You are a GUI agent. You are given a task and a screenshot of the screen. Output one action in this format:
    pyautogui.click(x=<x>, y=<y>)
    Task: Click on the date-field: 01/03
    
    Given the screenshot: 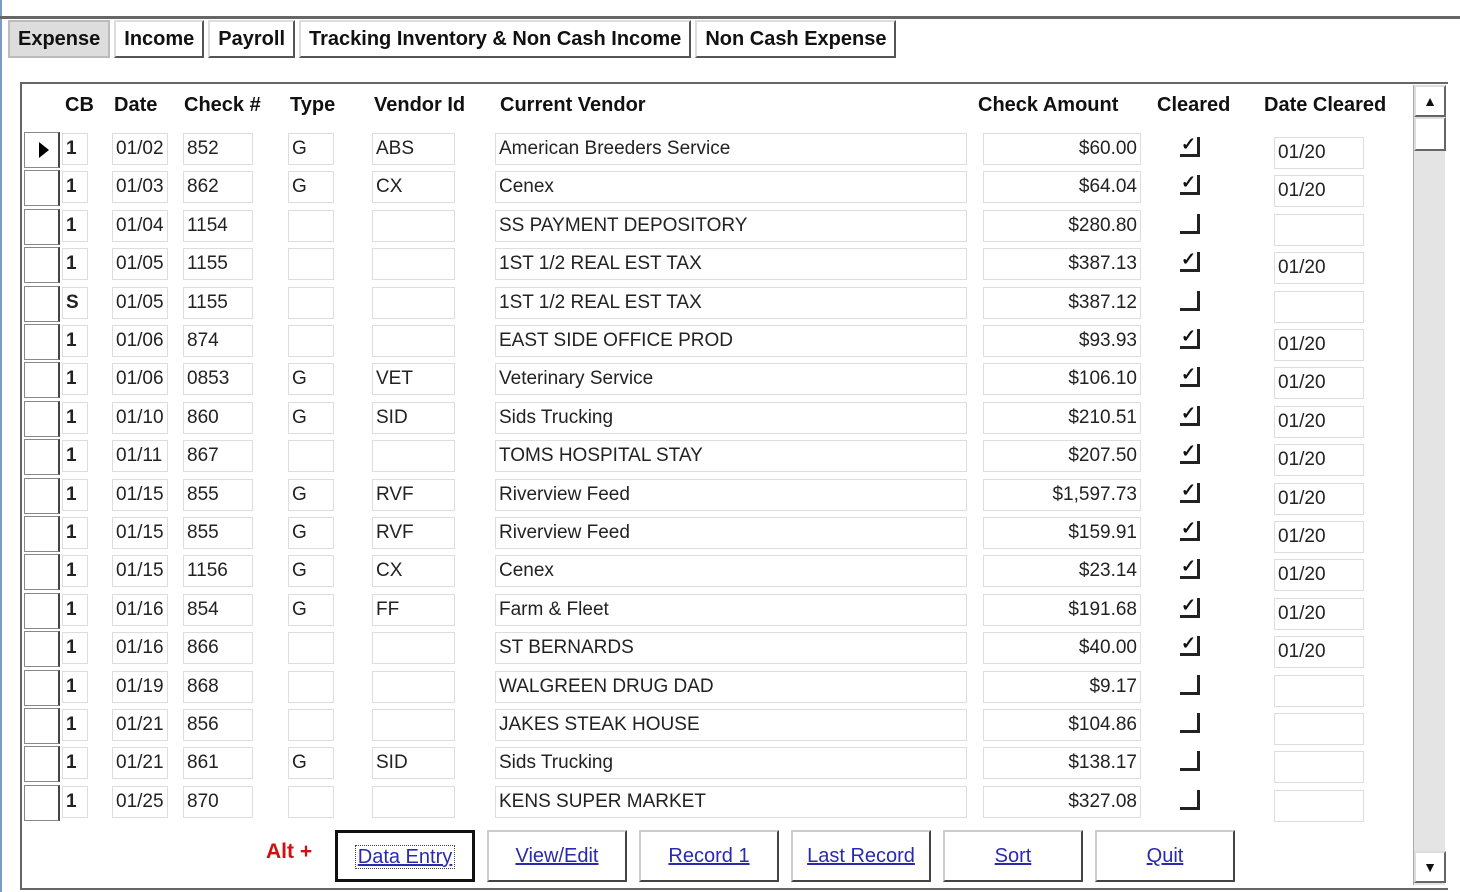 What is the action you would take?
    pyautogui.click(x=140, y=187)
    